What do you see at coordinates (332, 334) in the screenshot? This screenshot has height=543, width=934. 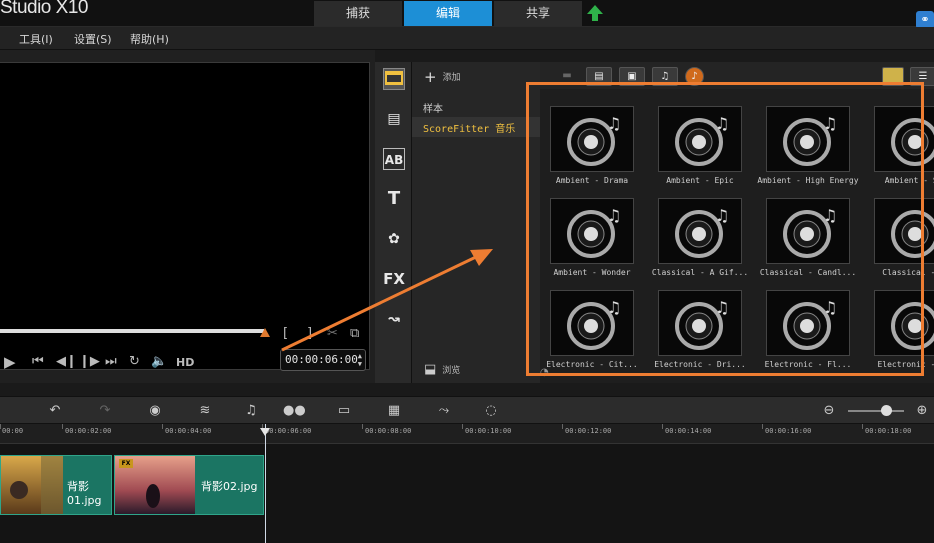 I see `split-icon: ✂` at bounding box center [332, 334].